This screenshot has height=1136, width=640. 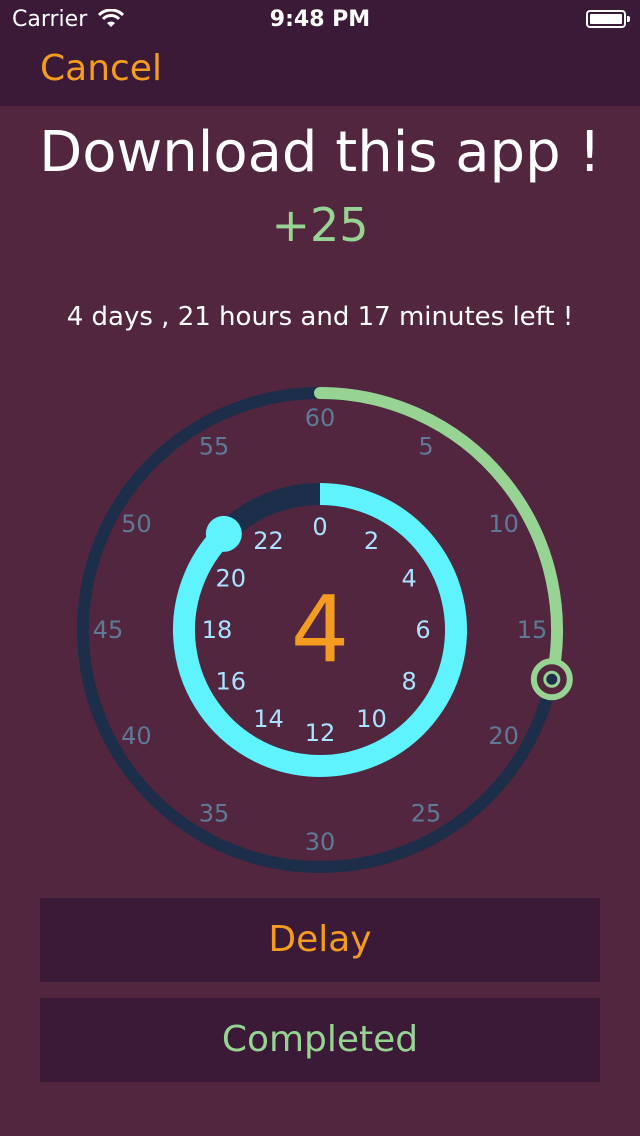 What do you see at coordinates (425, 446) in the screenshot?
I see `minute-label-5: 5` at bounding box center [425, 446].